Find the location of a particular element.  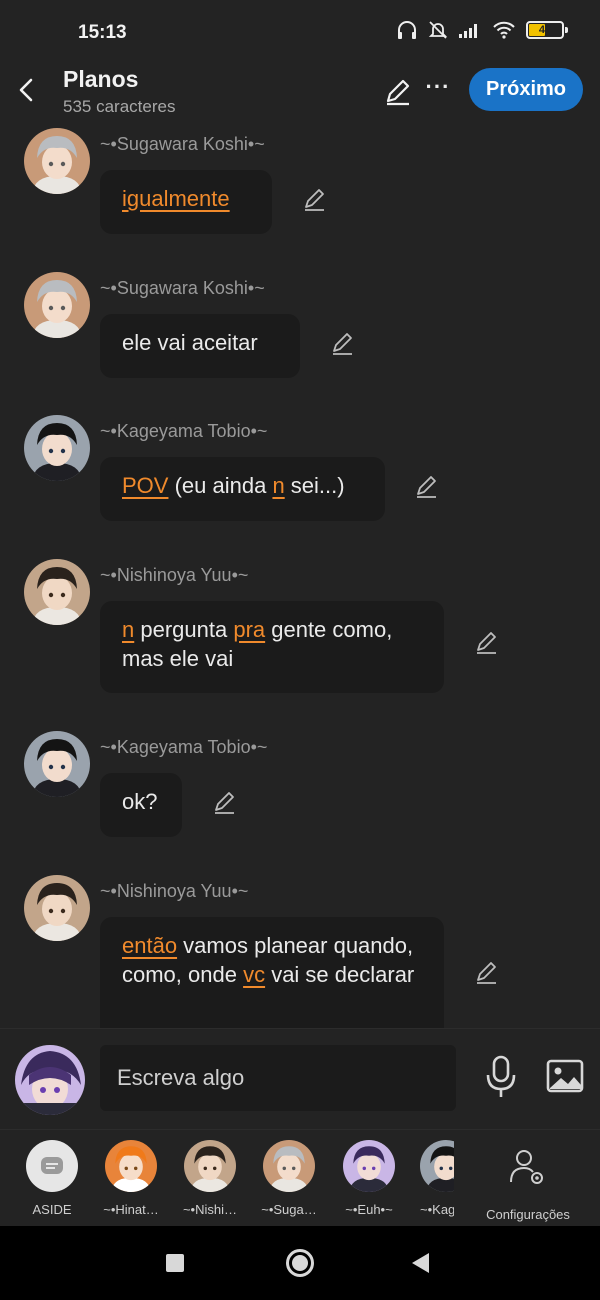

chat-message: ~•Sugawara Koshi•~ ele vai aceitar is located at coordinates (300, 329).